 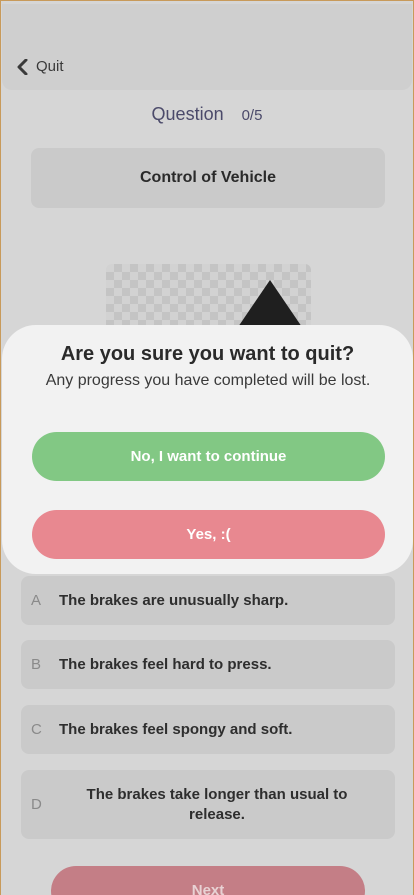 I want to click on answer-text: The brakes are unusually sharp., so click(x=174, y=600).